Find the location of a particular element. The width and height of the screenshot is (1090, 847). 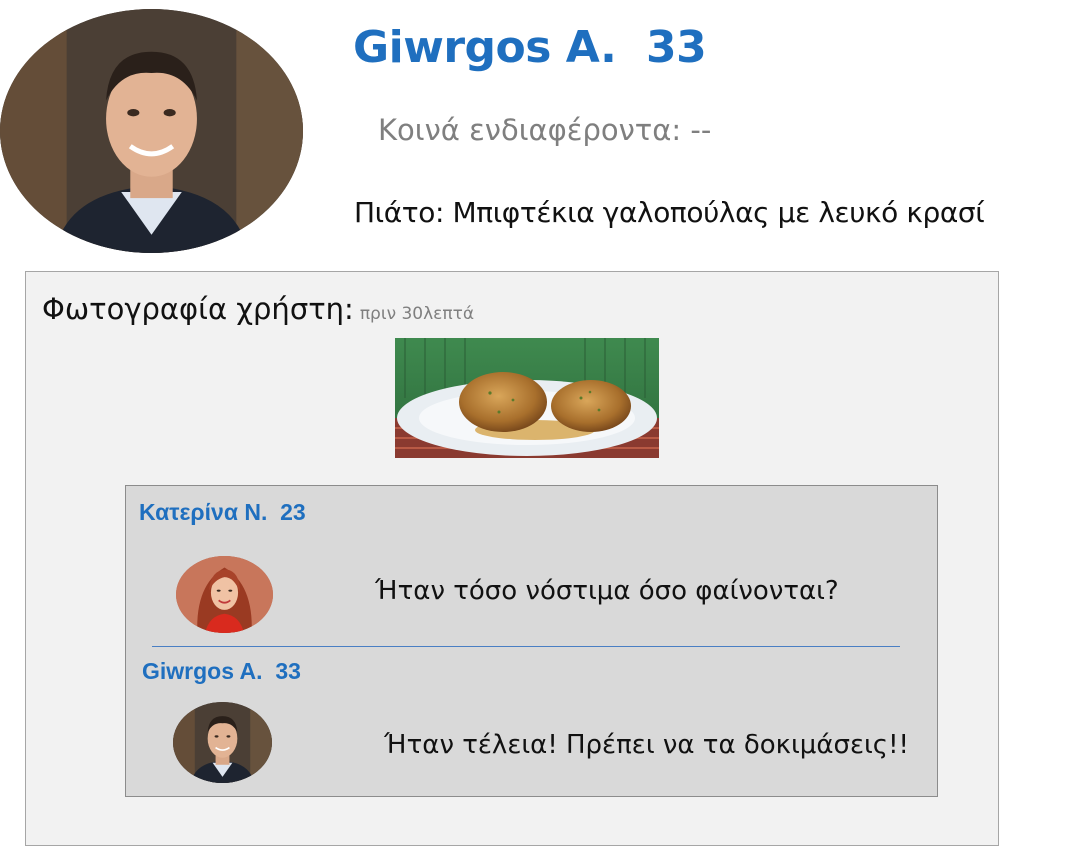

photo-heading: Φωτογραφία χρήστη: πριν 30λεπτά is located at coordinates (258, 309).